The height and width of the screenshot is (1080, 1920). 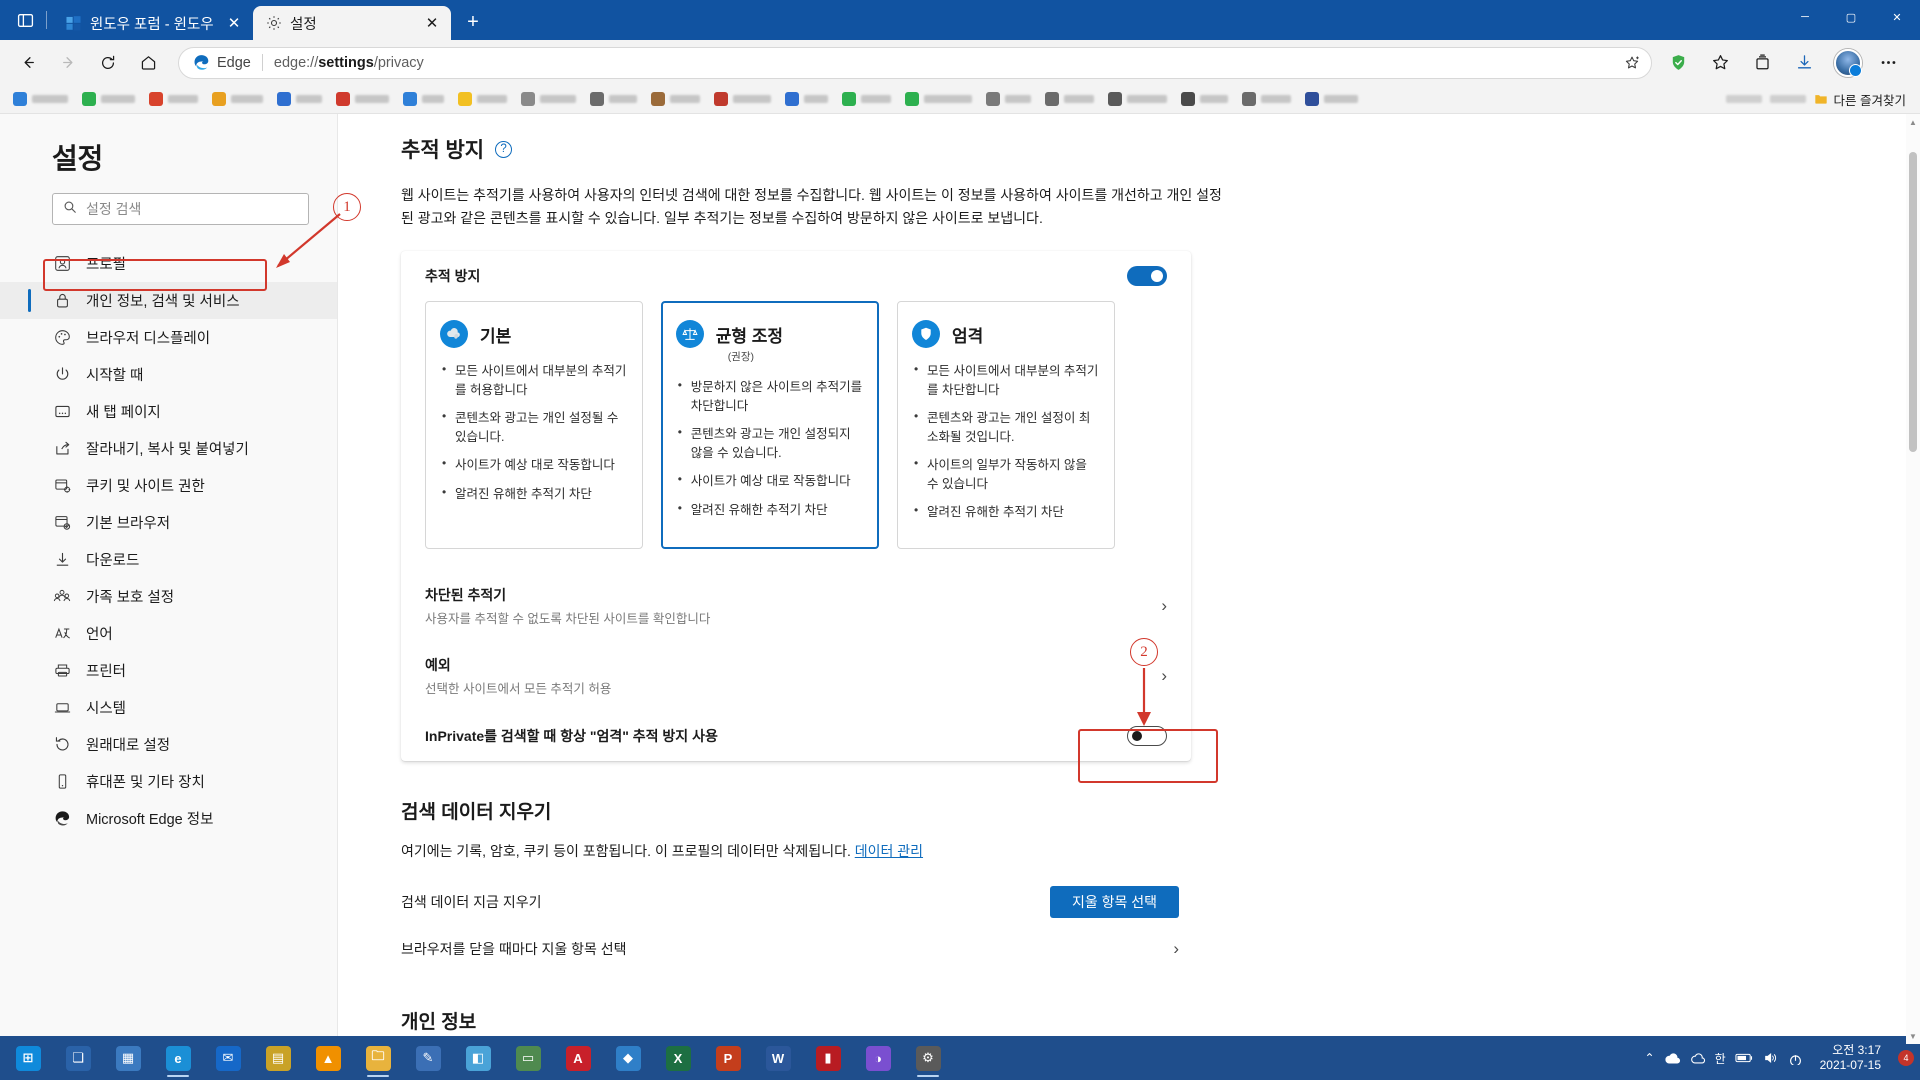 What do you see at coordinates (168, 781) in the screenshot?
I see `sidebar-item-14: 휴대폰 및 기타 장치` at bounding box center [168, 781].